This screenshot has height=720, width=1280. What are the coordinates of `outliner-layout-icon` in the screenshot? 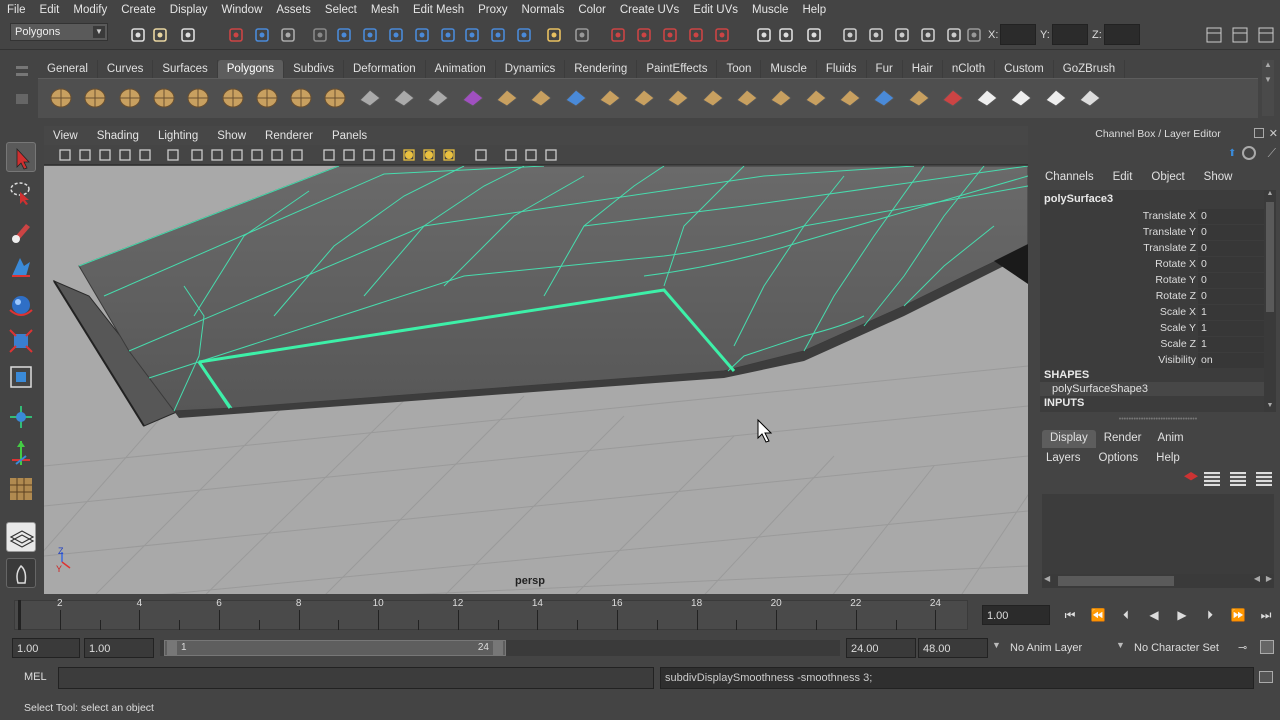 It's located at (21, 573).